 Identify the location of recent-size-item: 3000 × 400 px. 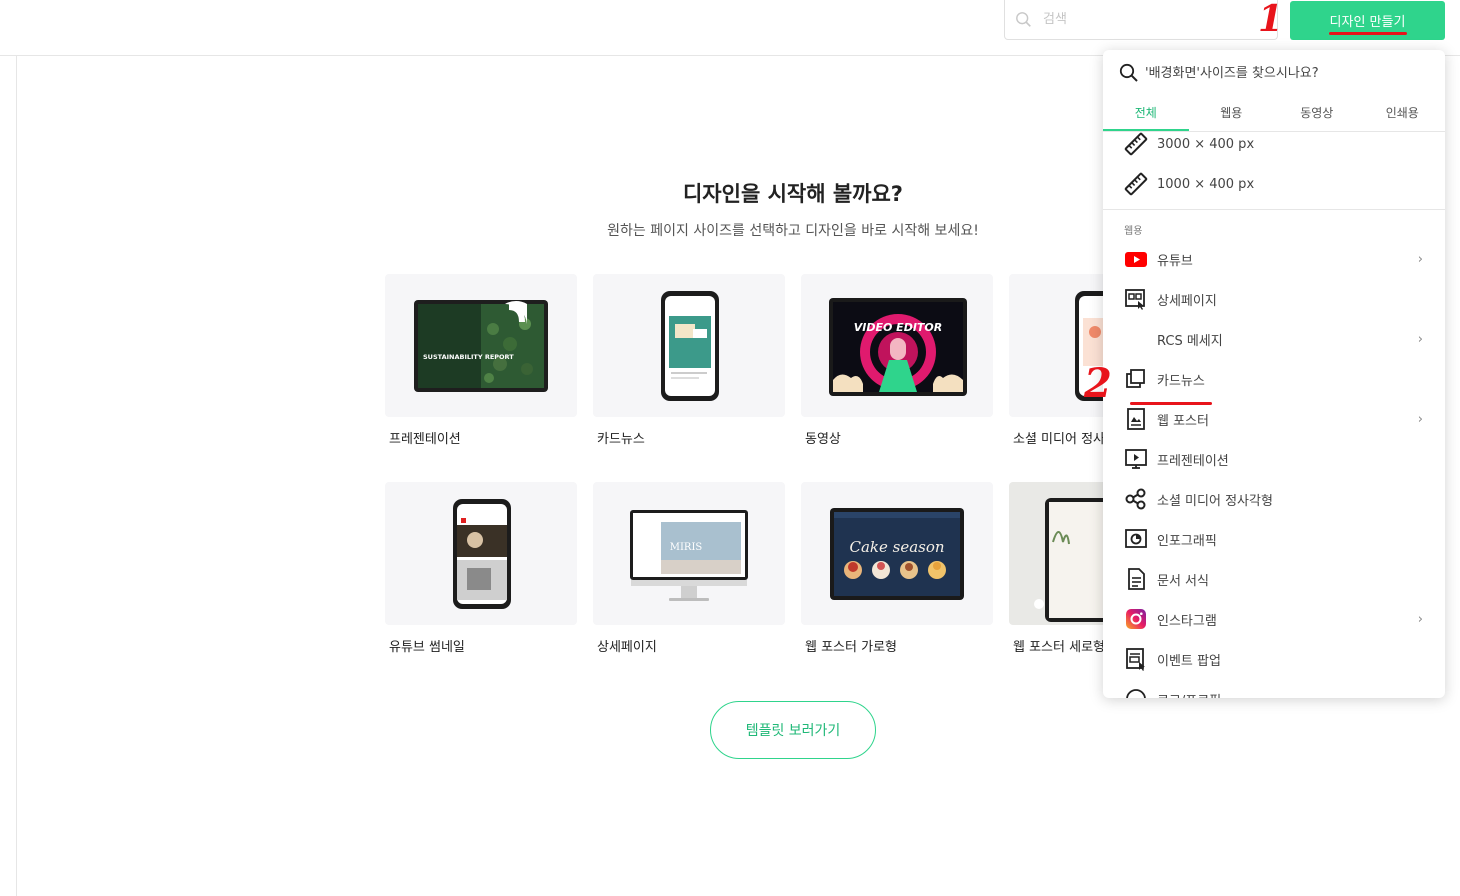
(1274, 144).